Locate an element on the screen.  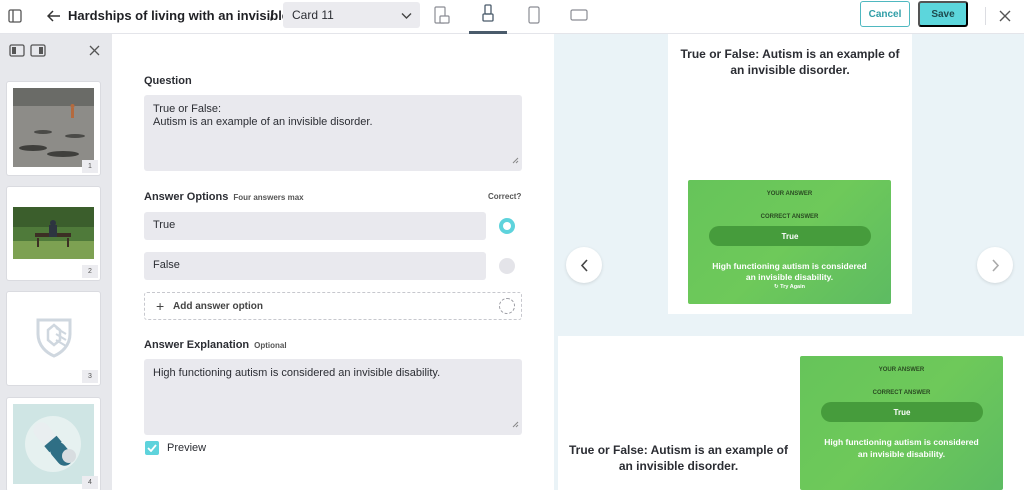
preview-label: Preview is located at coordinates (187, 448).